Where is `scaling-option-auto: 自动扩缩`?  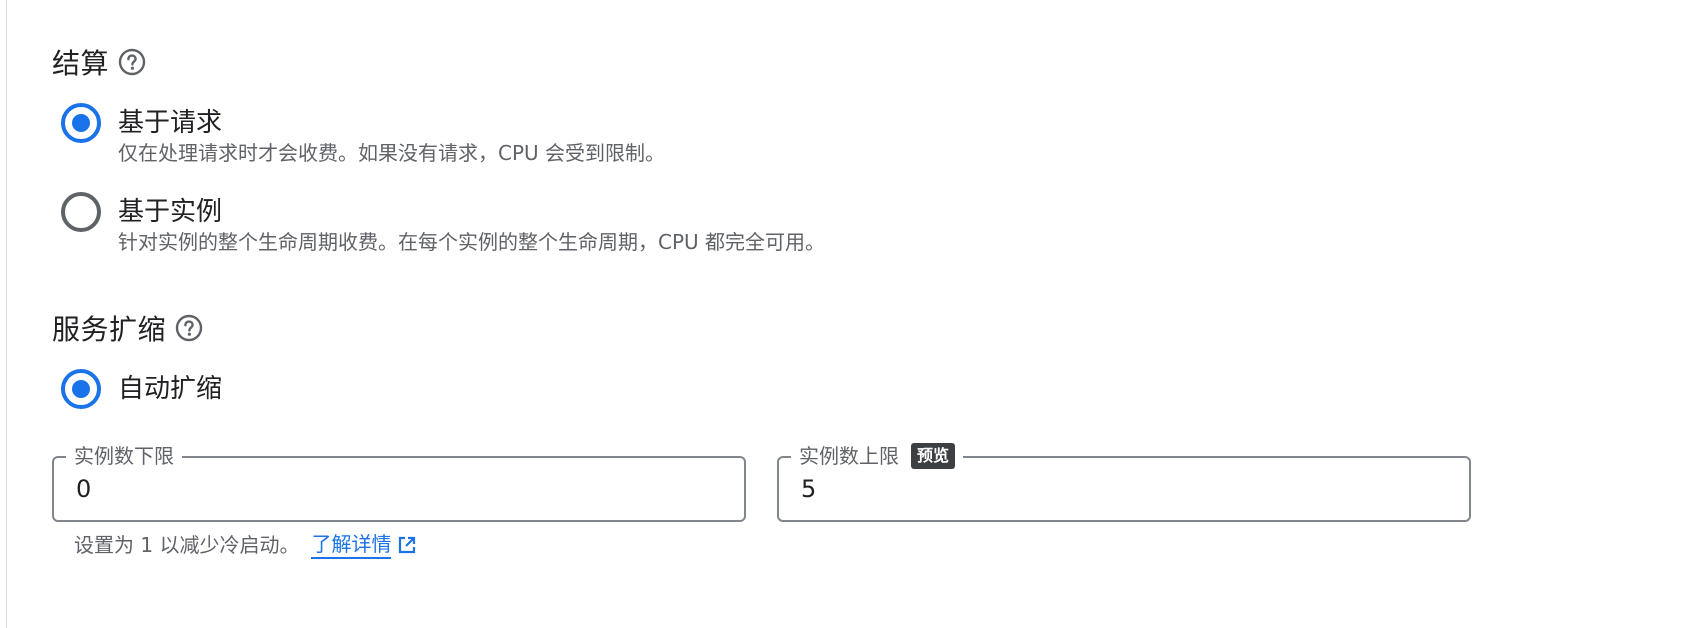
scaling-option-auto: 自动扩缩 is located at coordinates (141, 389).